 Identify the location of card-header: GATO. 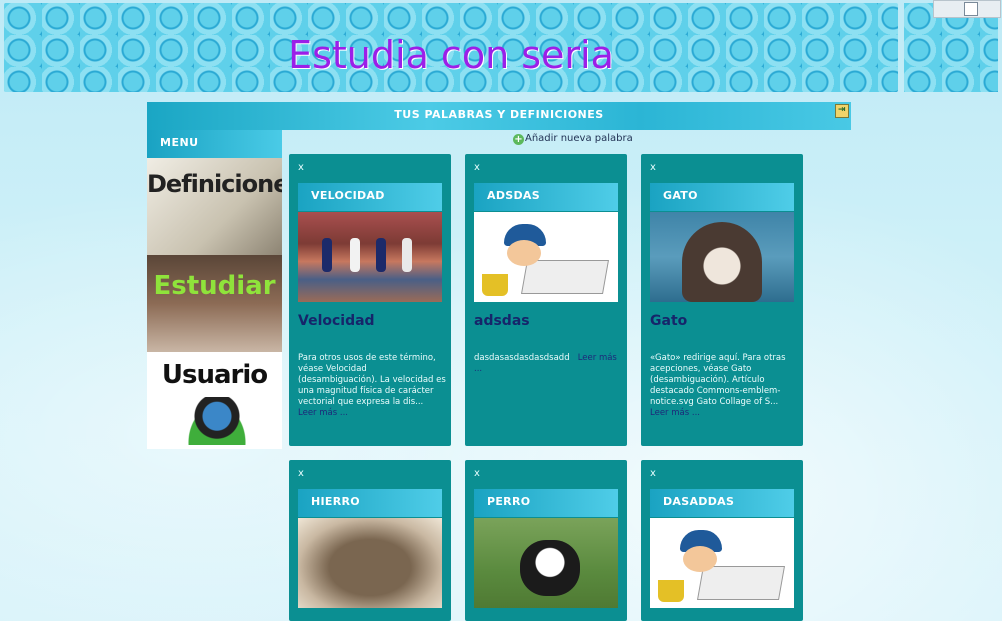
(722, 197).